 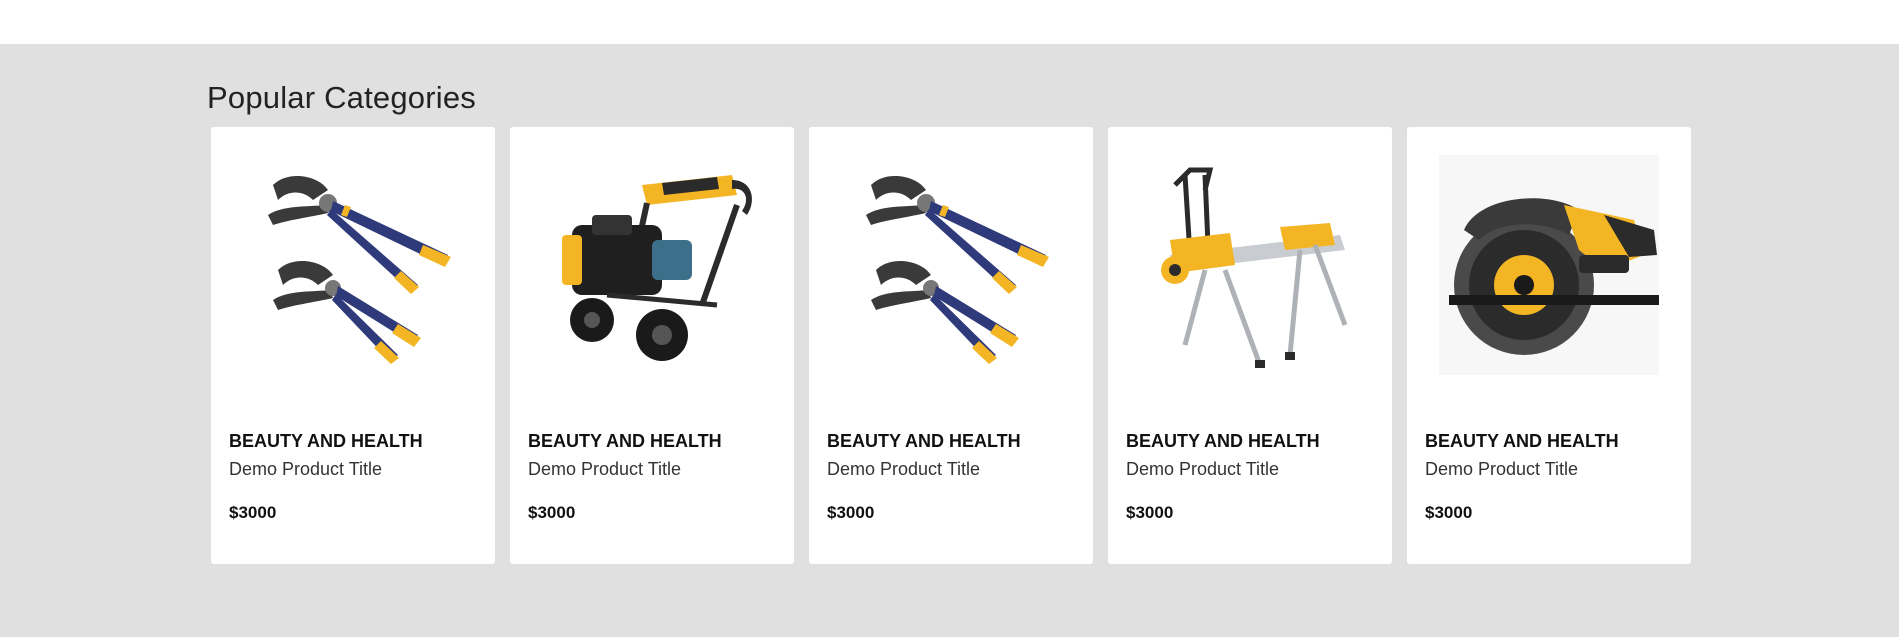 I want to click on circular-saw-icon, so click(x=1549, y=265).